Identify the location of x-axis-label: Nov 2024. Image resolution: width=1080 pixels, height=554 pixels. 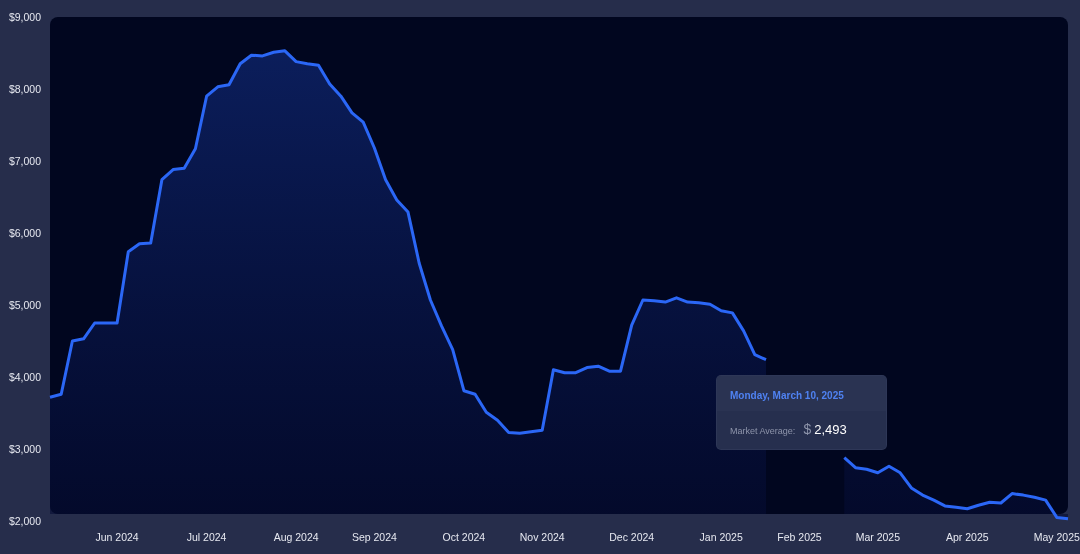
(542, 537).